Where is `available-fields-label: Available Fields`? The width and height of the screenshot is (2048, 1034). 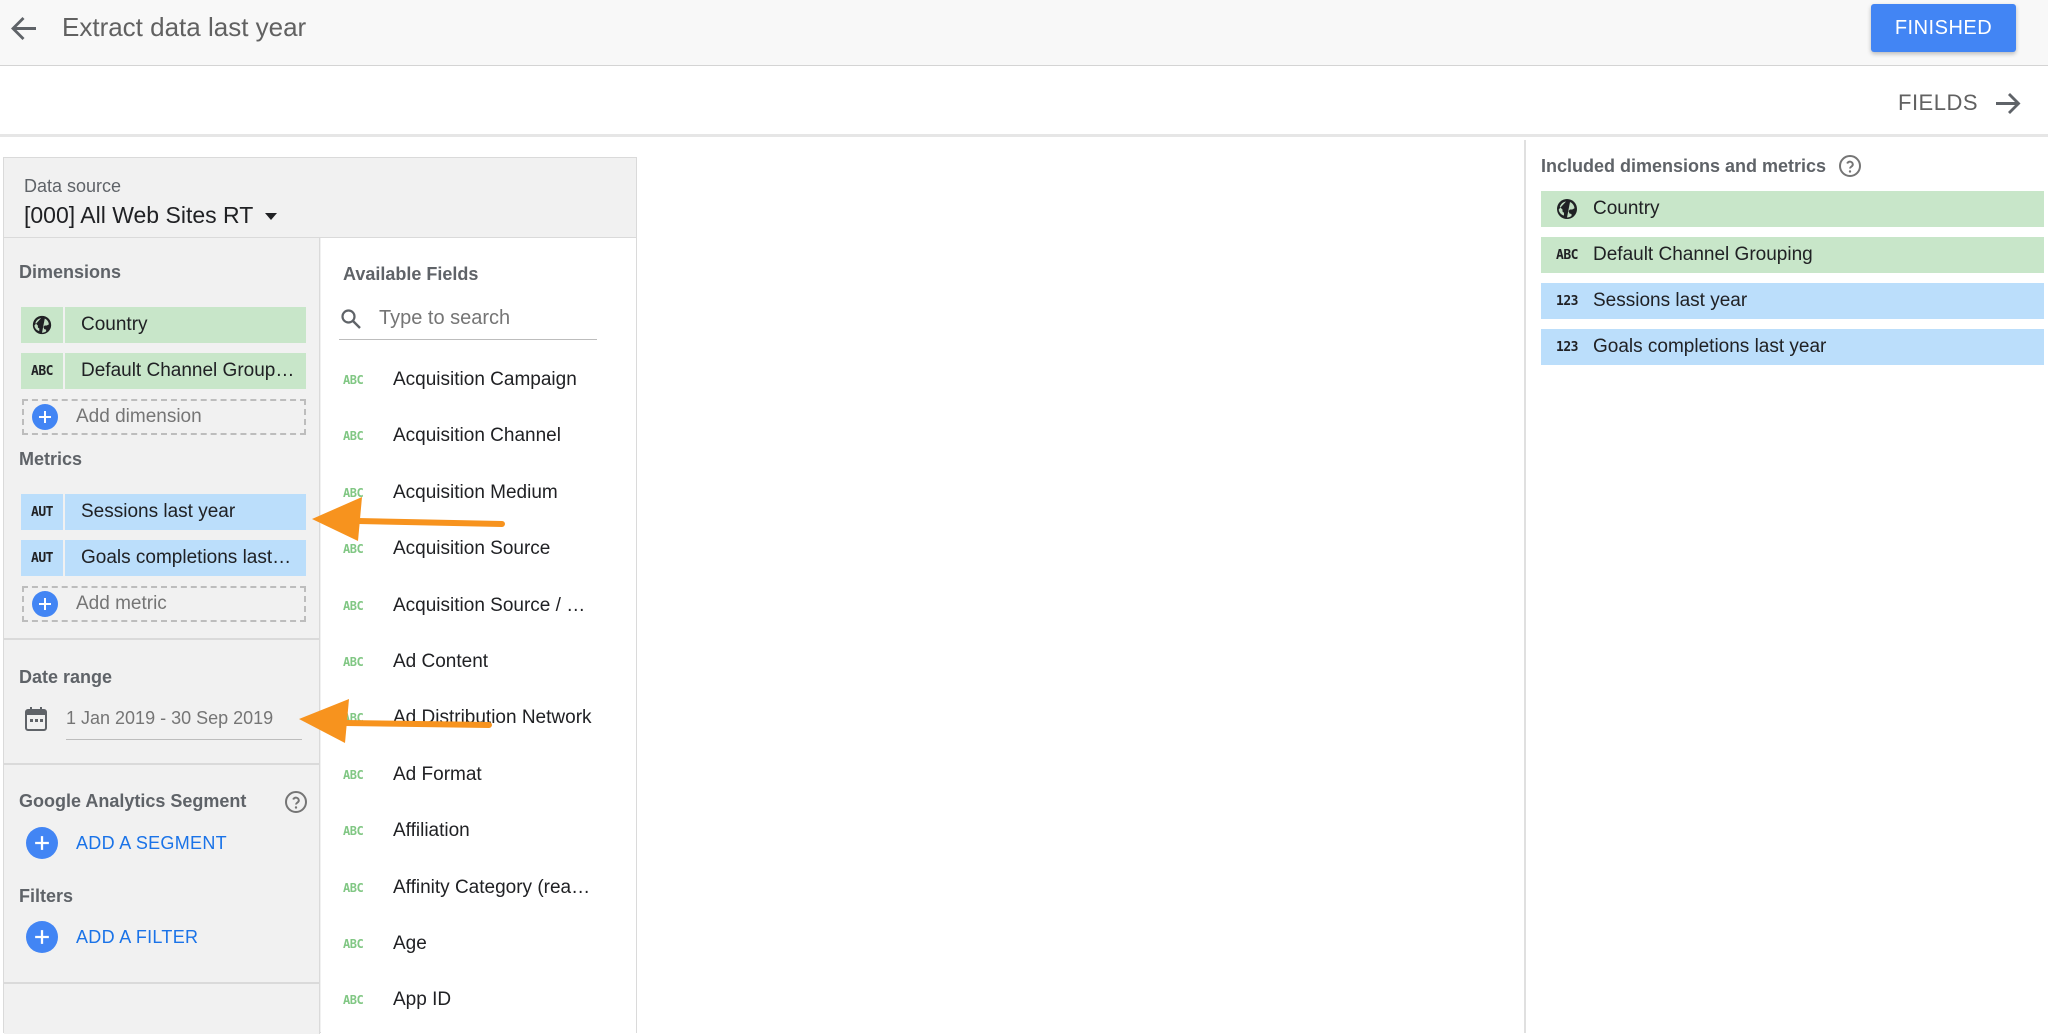 available-fields-label: Available Fields is located at coordinates (411, 274).